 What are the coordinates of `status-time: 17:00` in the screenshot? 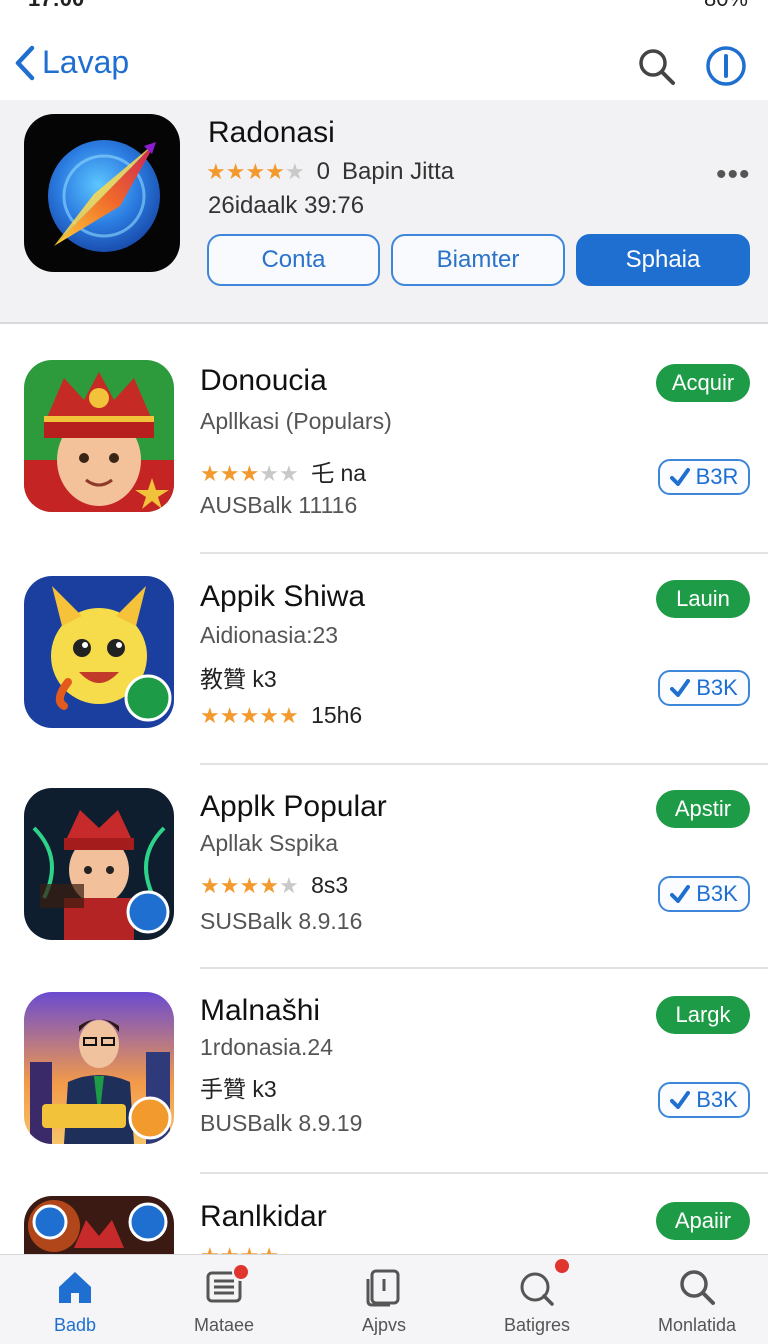 It's located at (56, 6).